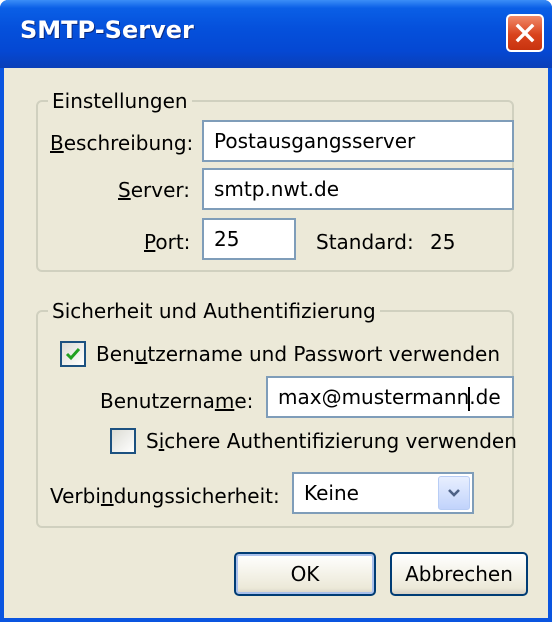  What do you see at coordinates (120, 101) in the screenshot?
I see `settings-group-legend: Einstellungen` at bounding box center [120, 101].